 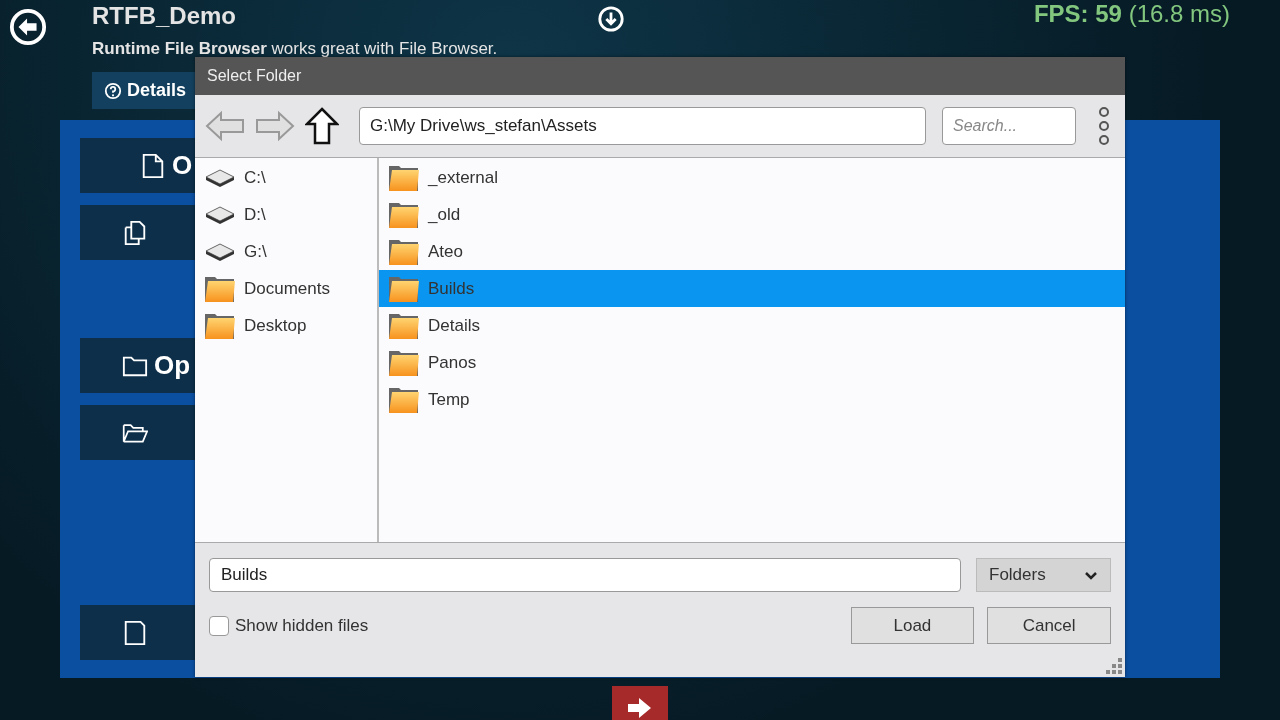 What do you see at coordinates (912, 625) in the screenshot?
I see `load-button: Load` at bounding box center [912, 625].